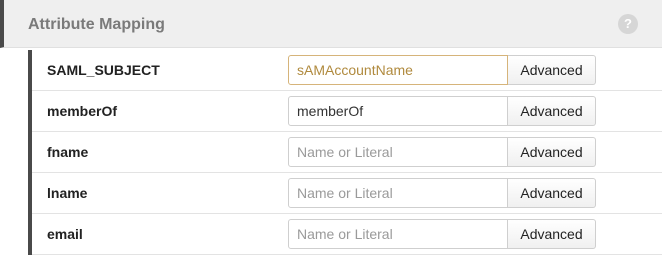  What do you see at coordinates (96, 24) in the screenshot?
I see `panel-title: Attribute Mapping` at bounding box center [96, 24].